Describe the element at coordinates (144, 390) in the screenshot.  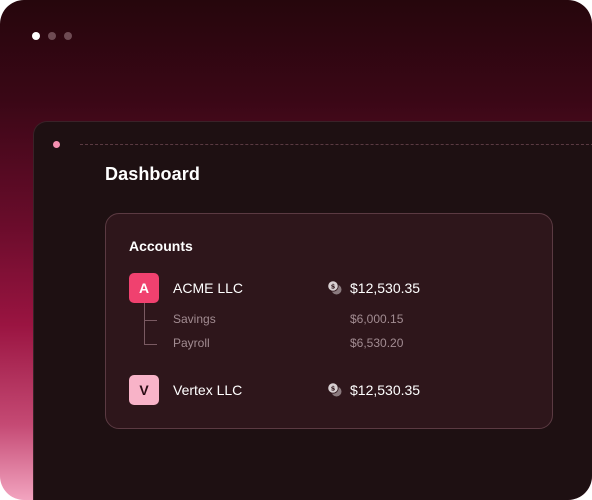
I see `avatar: V` at that location.